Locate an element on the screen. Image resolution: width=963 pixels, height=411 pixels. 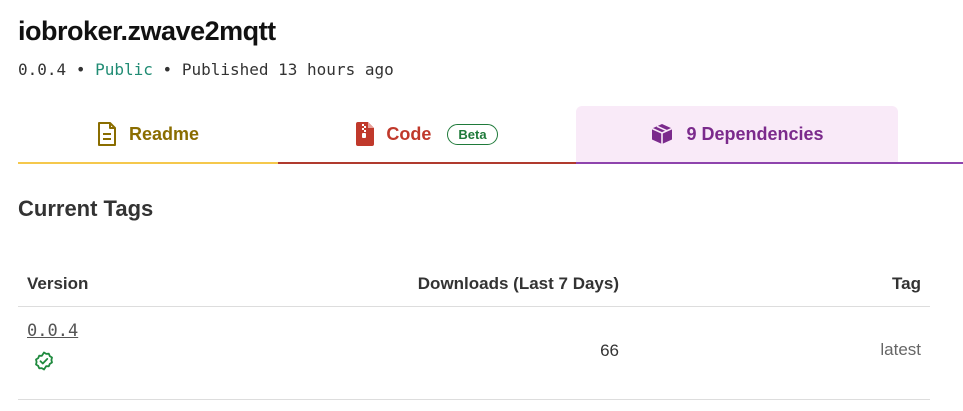
downloads-count: 66 is located at coordinates (609, 350).